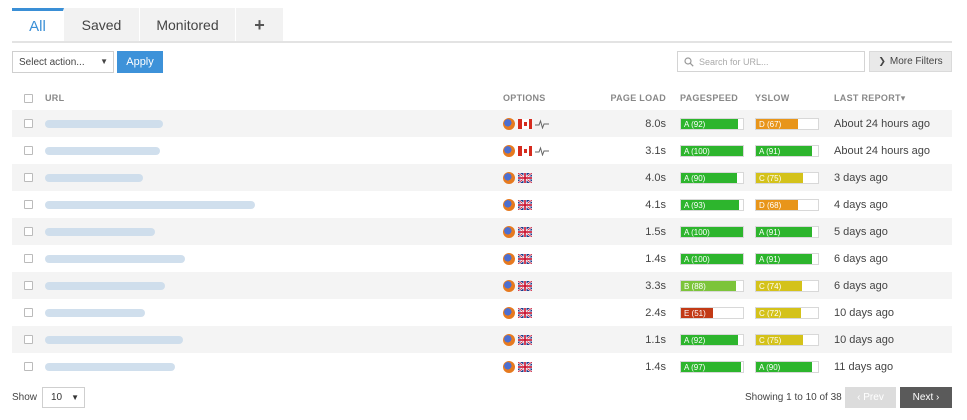  I want to click on page-load-value: 2.4s, so click(655, 312).